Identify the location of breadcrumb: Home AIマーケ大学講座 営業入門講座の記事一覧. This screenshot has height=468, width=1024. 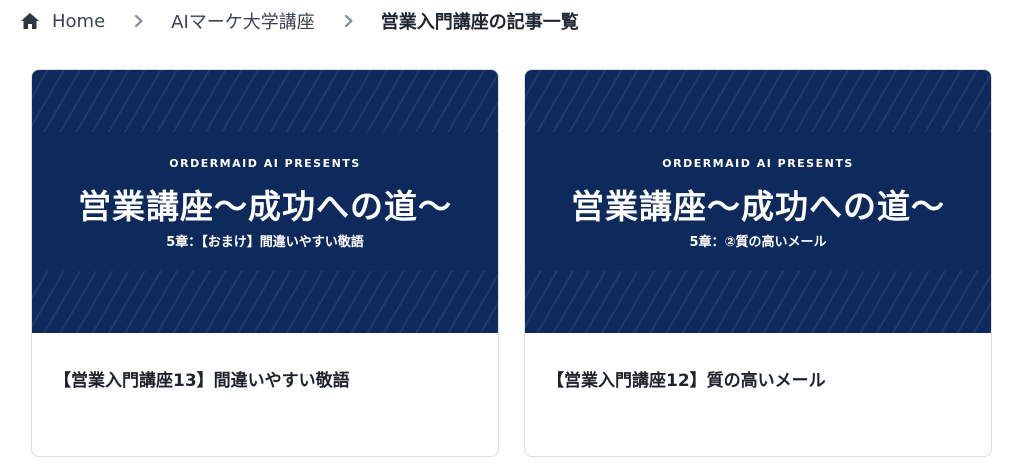
(299, 21).